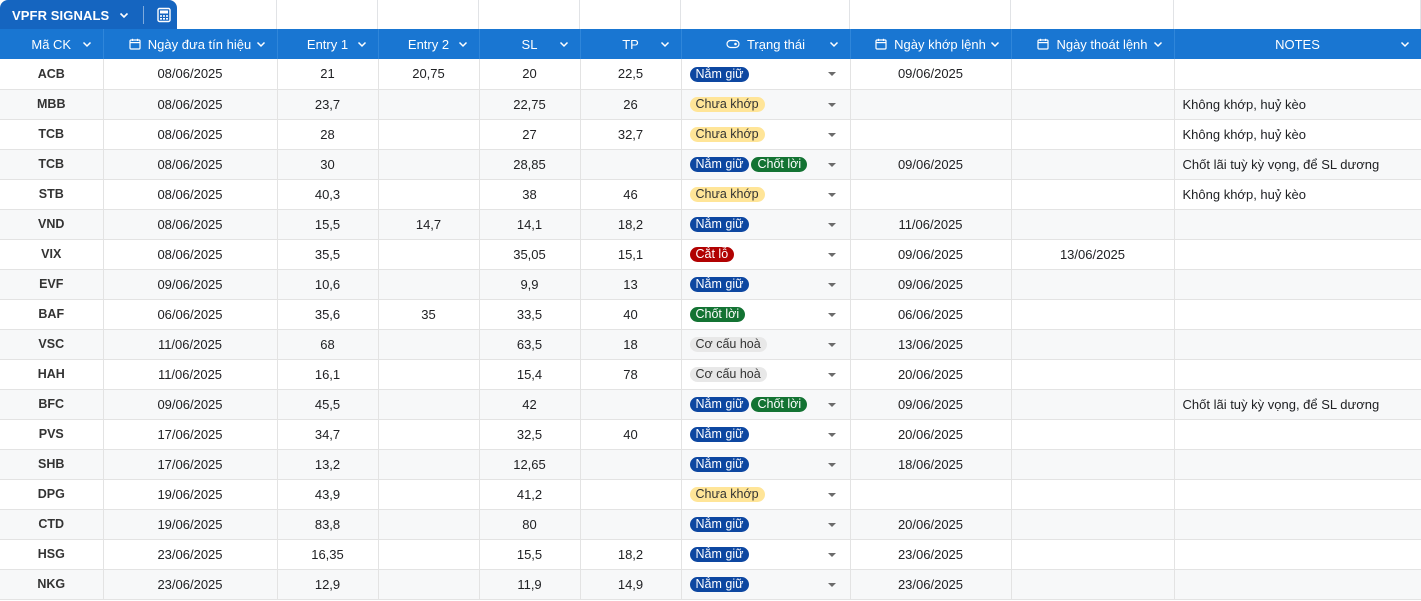 The width and height of the screenshot is (1421, 601). What do you see at coordinates (1093, 44) in the screenshot?
I see `column-header-exit-date: Ngày thoát lệnh` at bounding box center [1093, 44].